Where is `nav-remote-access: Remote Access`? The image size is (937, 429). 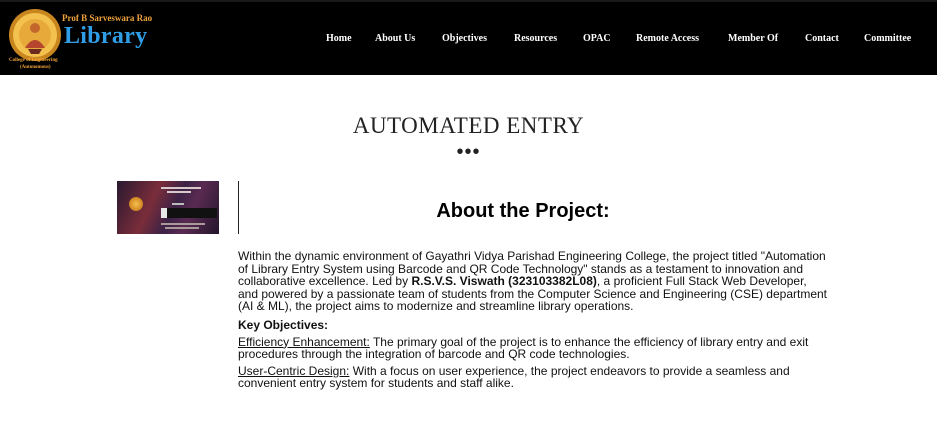 nav-remote-access: Remote Access is located at coordinates (667, 38).